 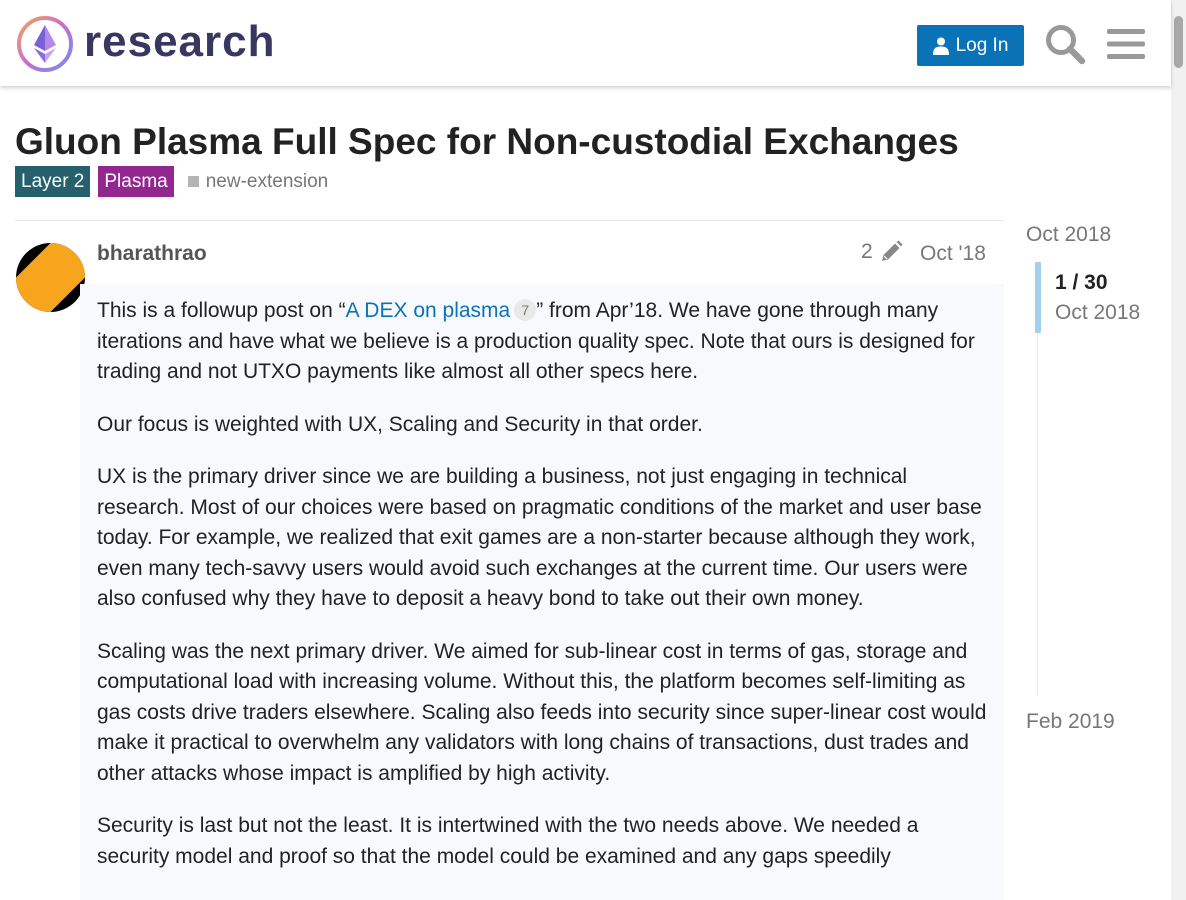 I want to click on timeline-current-date: Oct 2018, so click(x=1098, y=312).